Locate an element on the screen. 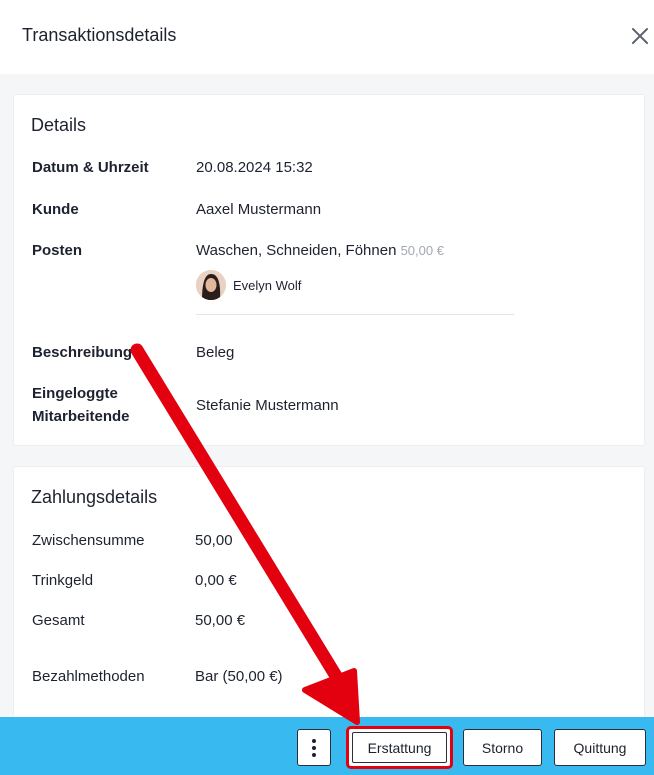 This screenshot has width=654, height=775. subtotal-value: 50,00 is located at coordinates (214, 540).